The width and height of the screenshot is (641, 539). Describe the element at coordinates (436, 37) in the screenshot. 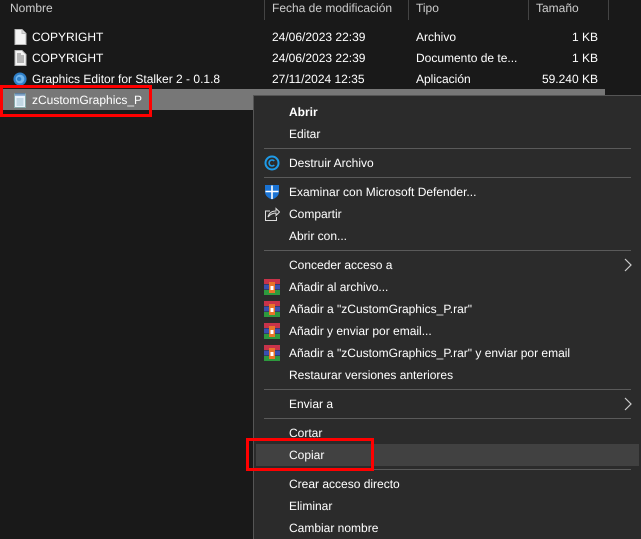

I see `type-cell-text: Archivo` at that location.